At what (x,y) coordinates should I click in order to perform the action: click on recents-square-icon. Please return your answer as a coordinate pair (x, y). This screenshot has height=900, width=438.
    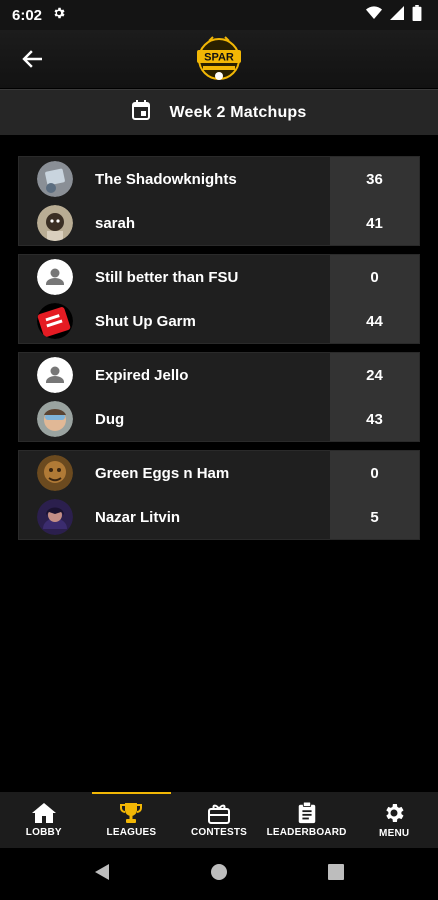
    Looking at the image, I should click on (336, 874).